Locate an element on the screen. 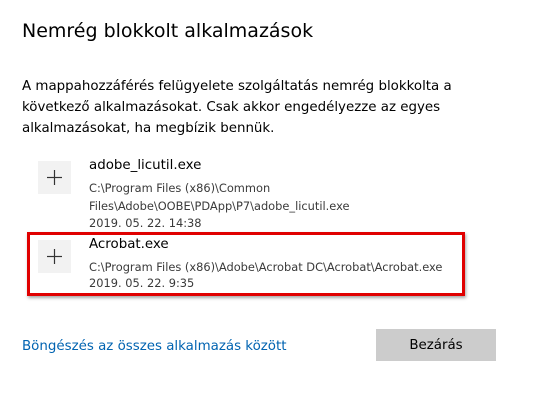 This screenshot has height=405, width=539. plus-icon is located at coordinates (54, 177).